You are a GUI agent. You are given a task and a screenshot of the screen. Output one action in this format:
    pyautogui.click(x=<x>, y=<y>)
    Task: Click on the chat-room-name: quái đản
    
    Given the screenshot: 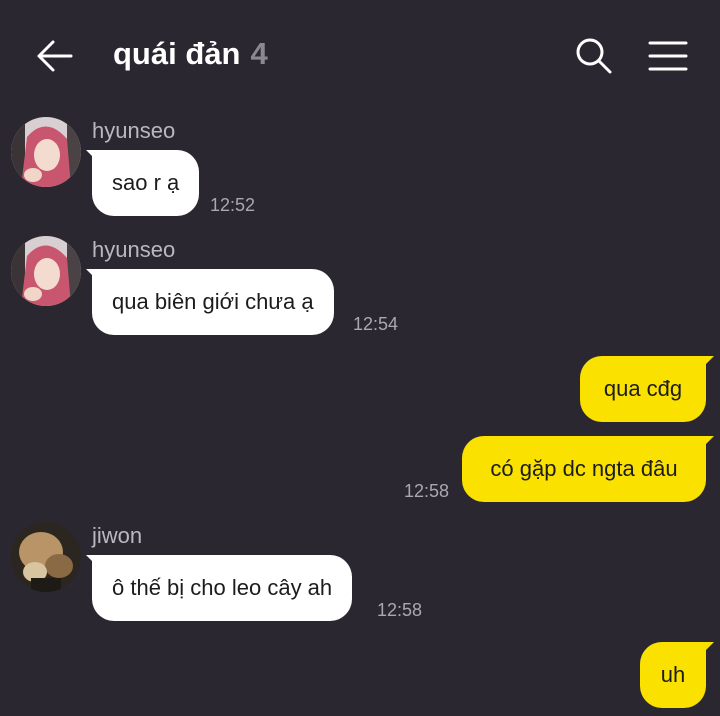 What is the action you would take?
    pyautogui.click(x=177, y=53)
    